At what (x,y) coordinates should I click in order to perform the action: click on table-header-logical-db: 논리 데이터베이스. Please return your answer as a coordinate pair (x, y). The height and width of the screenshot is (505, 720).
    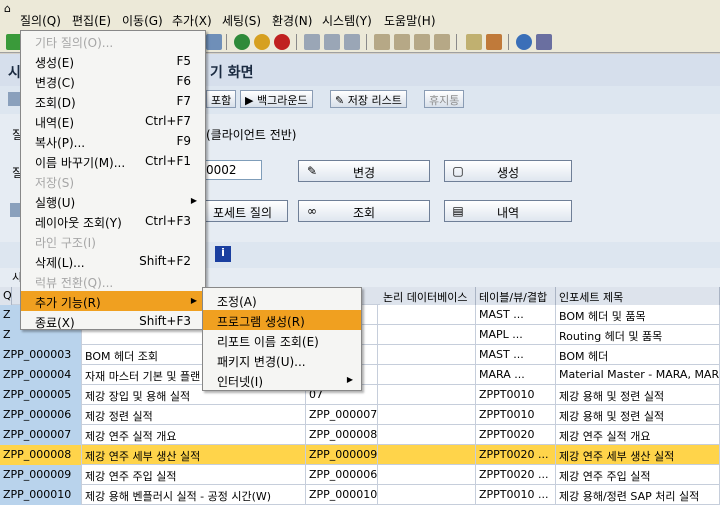
    Looking at the image, I should click on (428, 296).